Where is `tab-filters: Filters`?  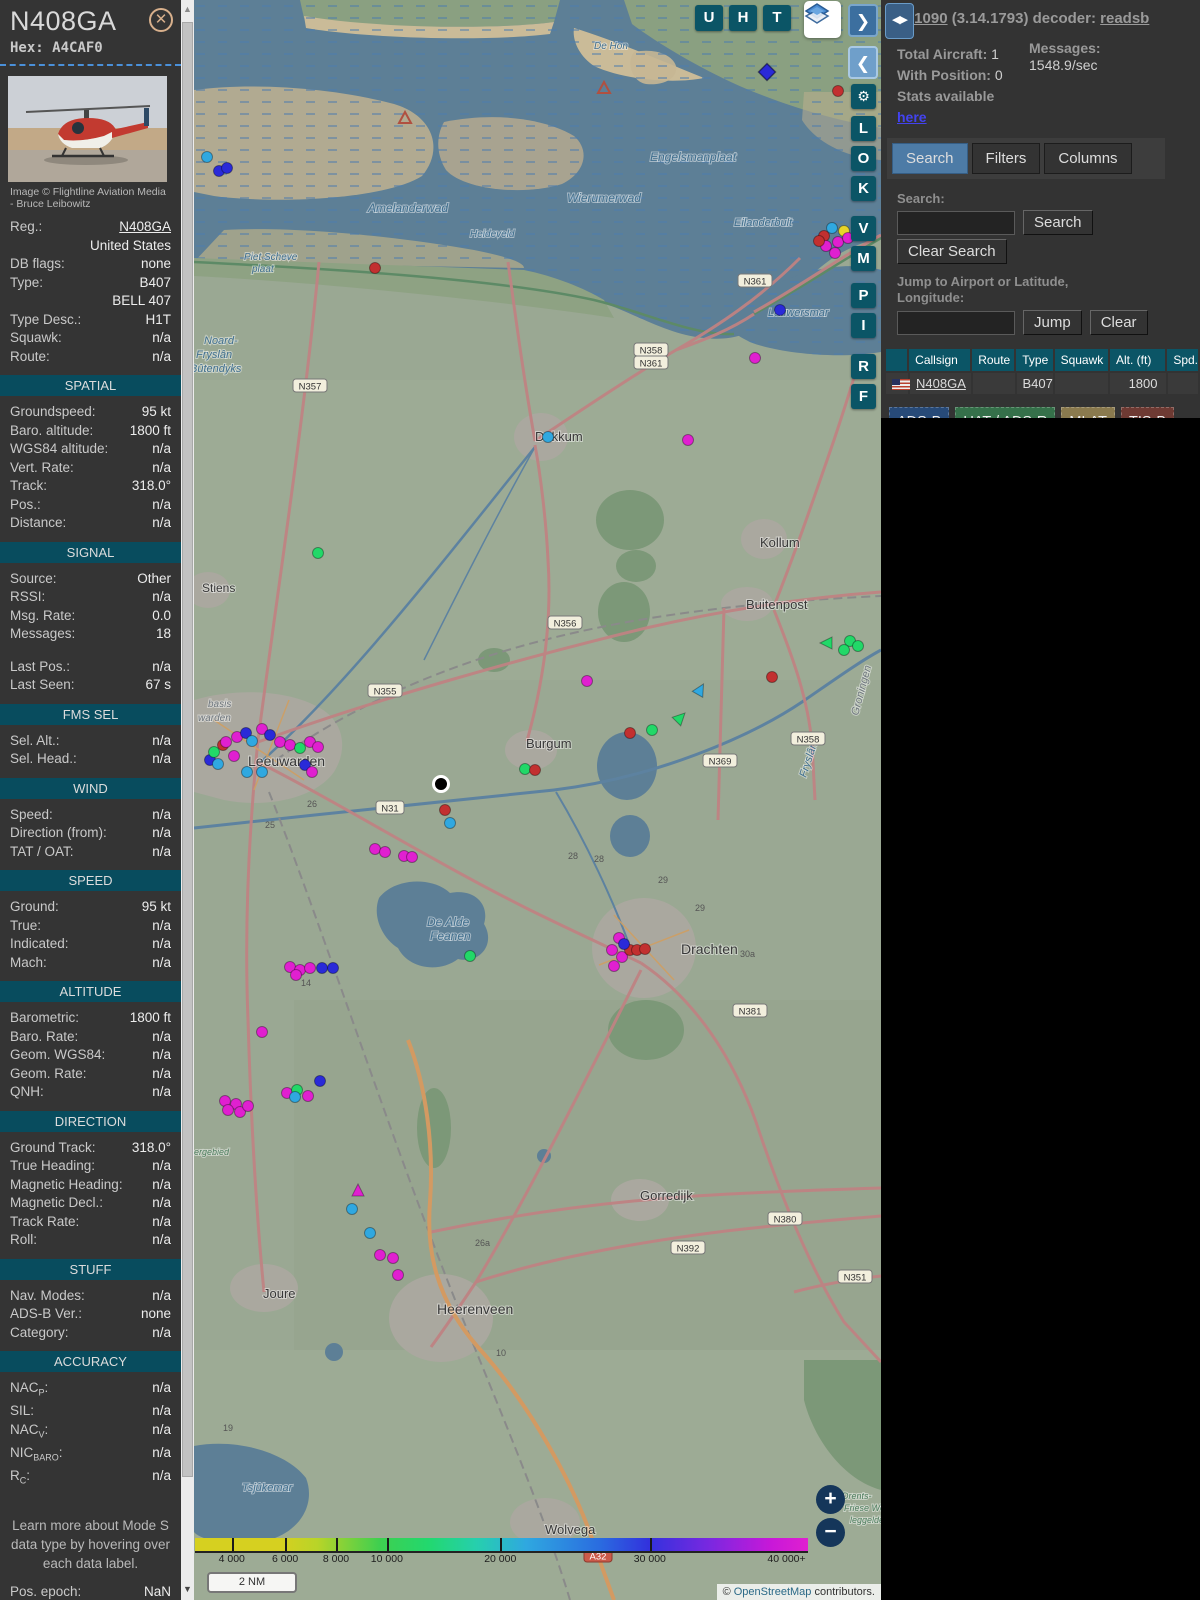
tab-filters: Filters is located at coordinates (1006, 158).